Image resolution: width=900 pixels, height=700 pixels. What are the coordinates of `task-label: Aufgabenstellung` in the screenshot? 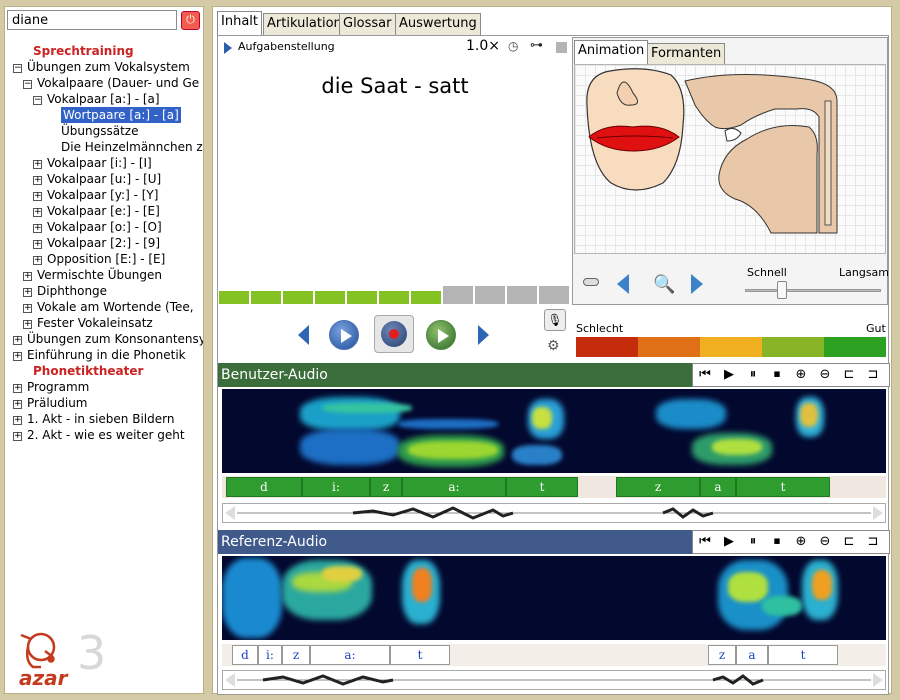 It's located at (286, 46).